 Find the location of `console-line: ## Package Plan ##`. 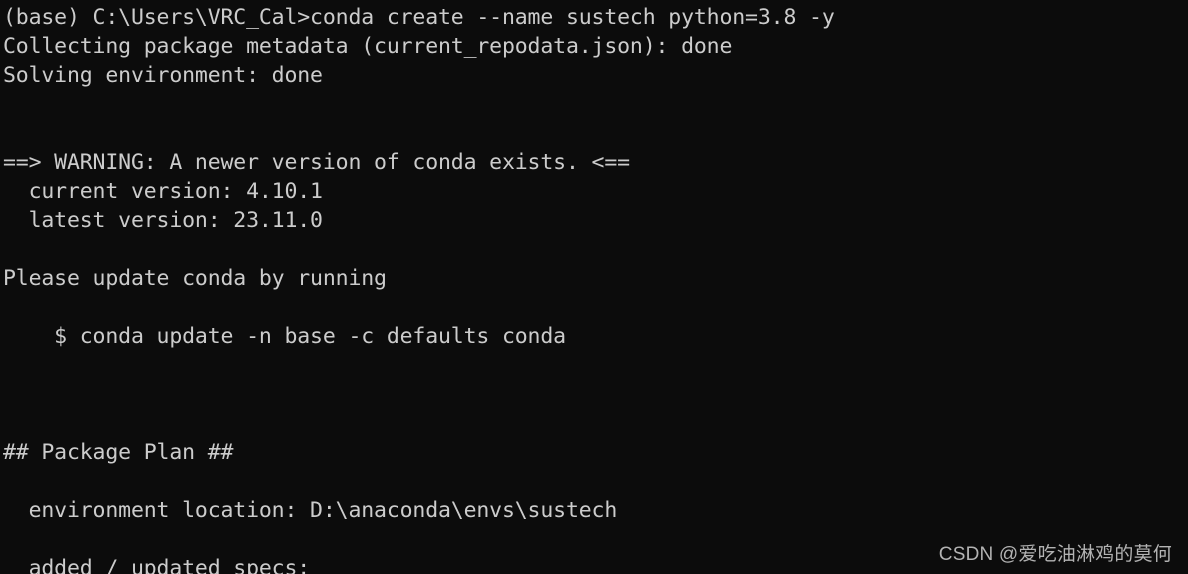

console-line: ## Package Plan ## is located at coordinates (118, 452).